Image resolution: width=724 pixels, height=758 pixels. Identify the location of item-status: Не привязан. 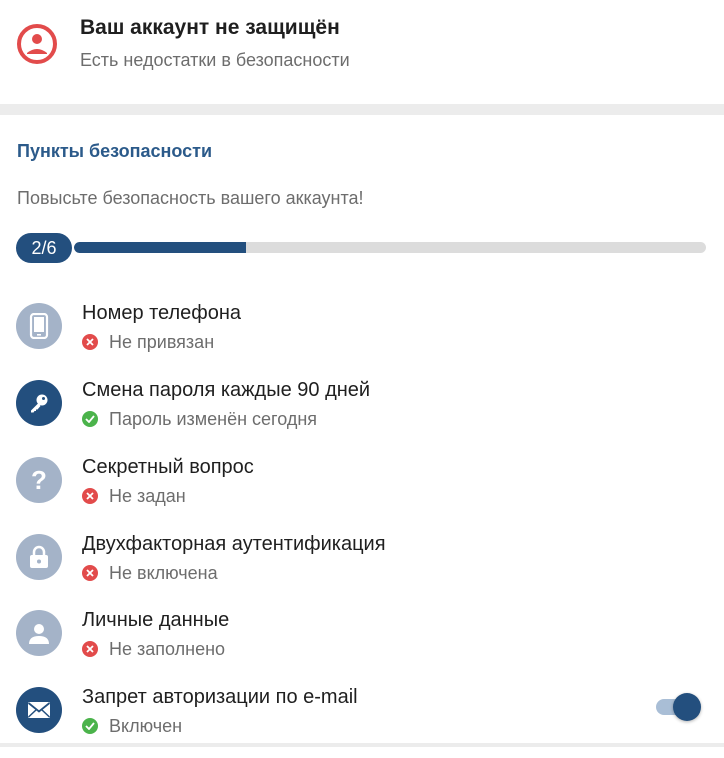
(148, 342).